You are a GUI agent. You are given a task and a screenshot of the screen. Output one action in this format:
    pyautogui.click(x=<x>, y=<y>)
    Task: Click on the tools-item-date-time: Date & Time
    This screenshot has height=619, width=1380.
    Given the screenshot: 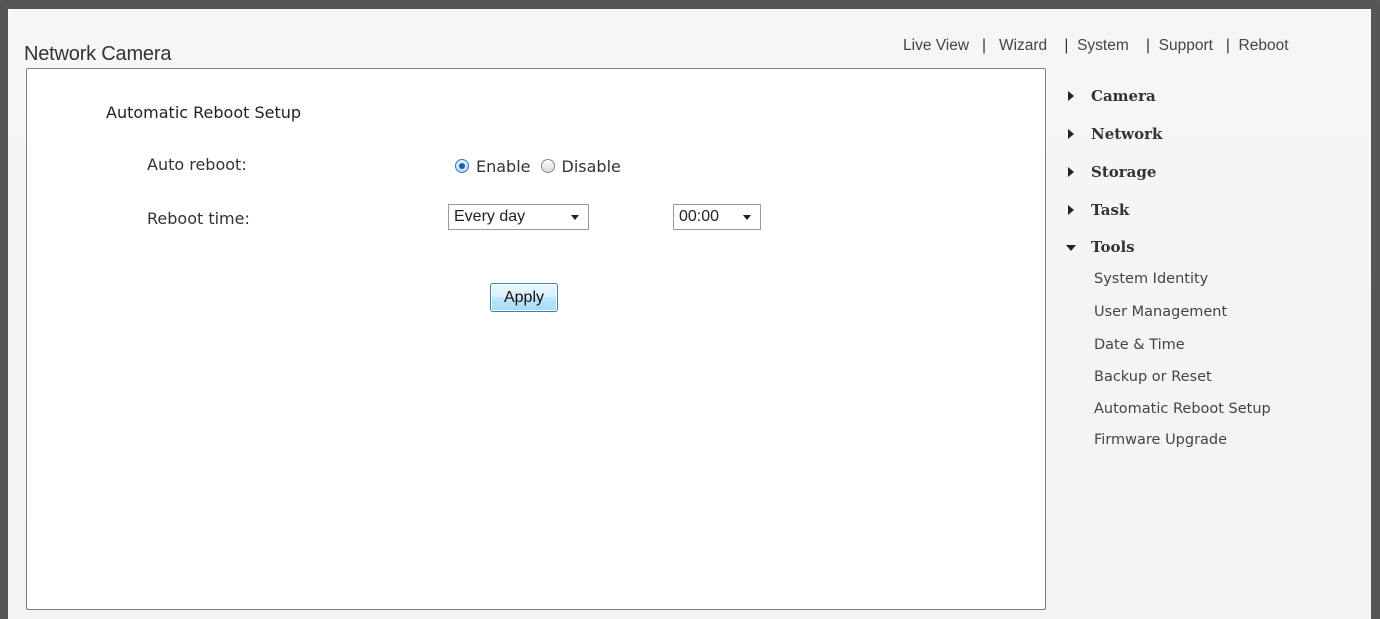 What is the action you would take?
    pyautogui.click(x=1139, y=345)
    